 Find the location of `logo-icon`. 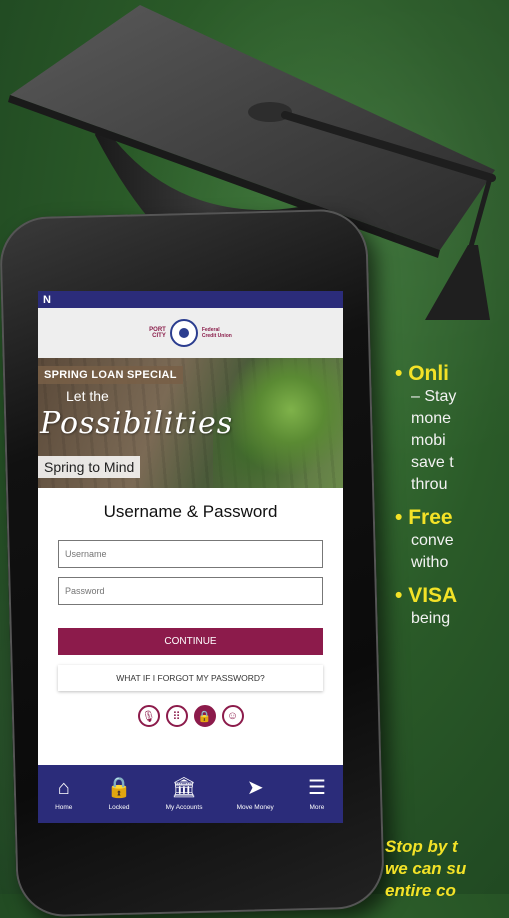

logo-icon is located at coordinates (183, 333).